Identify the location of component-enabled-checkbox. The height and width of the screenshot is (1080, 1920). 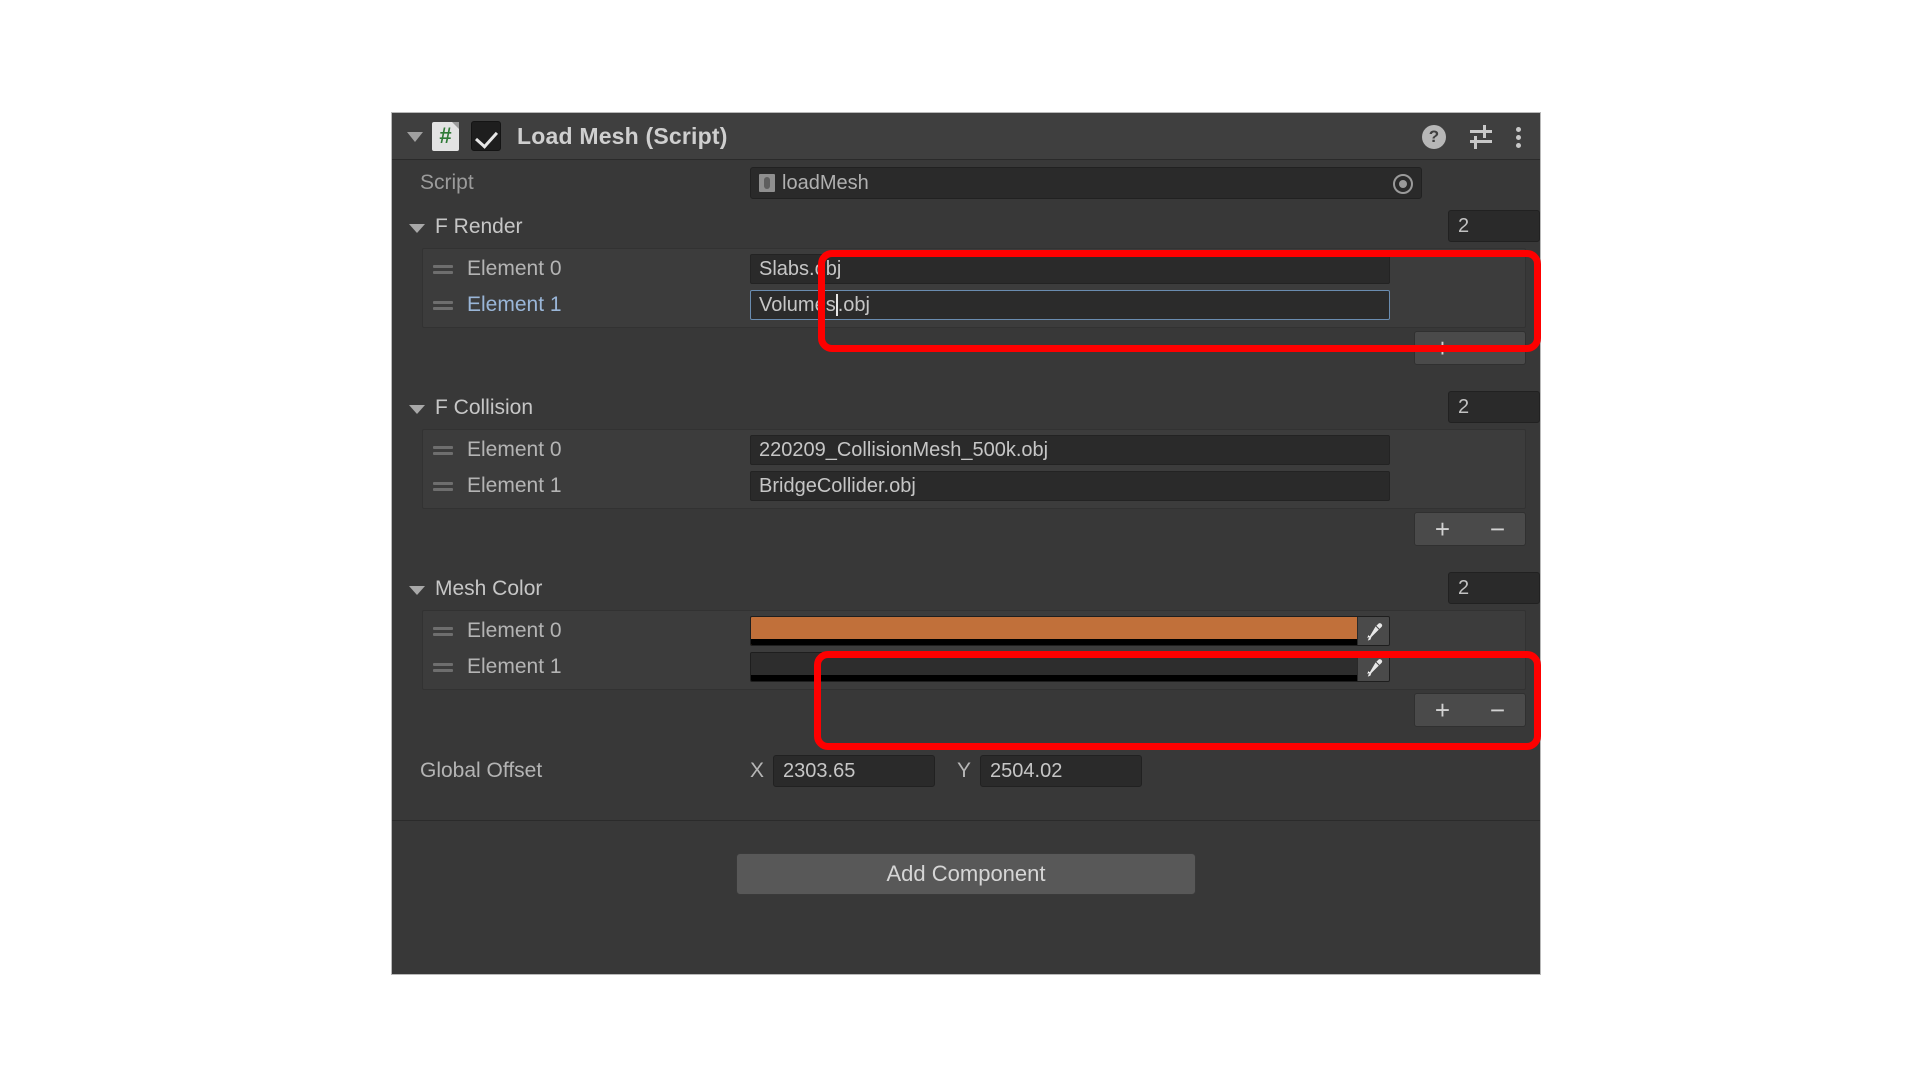
(486, 136).